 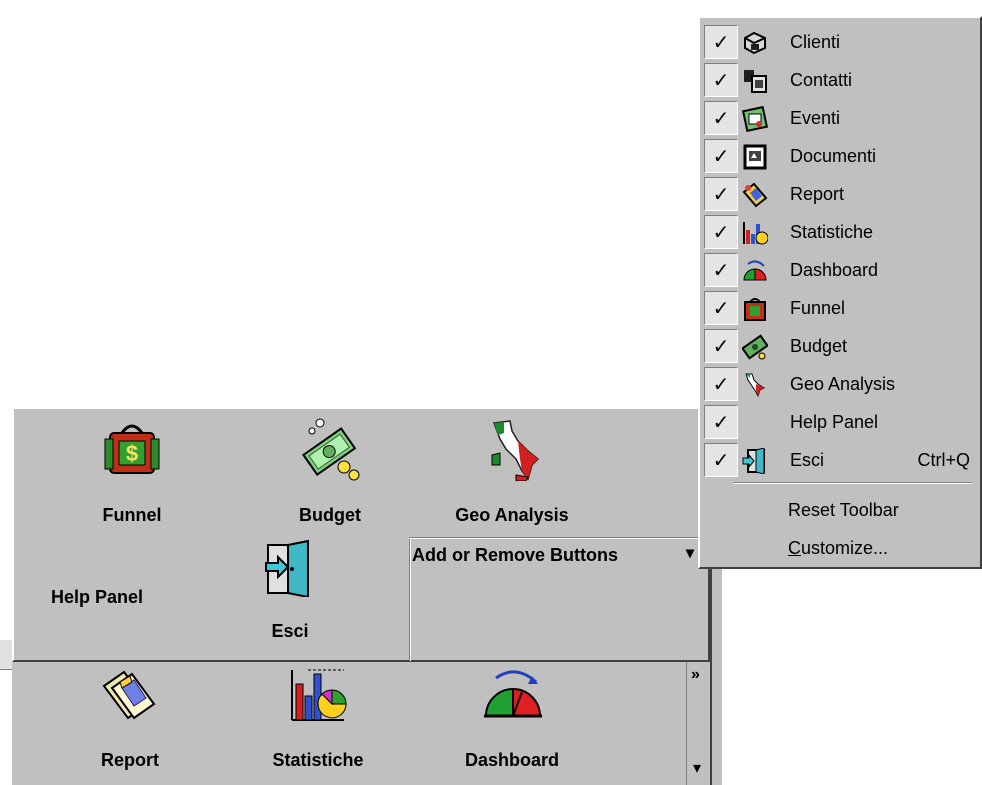 I want to click on esci-icon, so click(x=753, y=461).